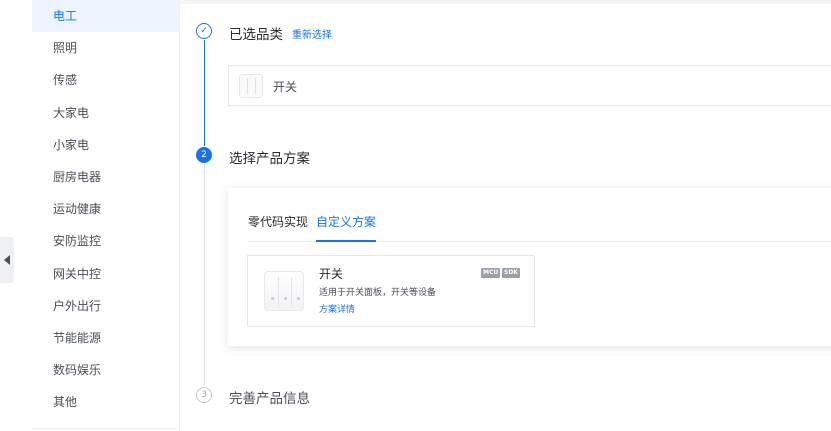  Describe the element at coordinates (251, 86) in the screenshot. I see `switch-thumbnail-icon` at that location.